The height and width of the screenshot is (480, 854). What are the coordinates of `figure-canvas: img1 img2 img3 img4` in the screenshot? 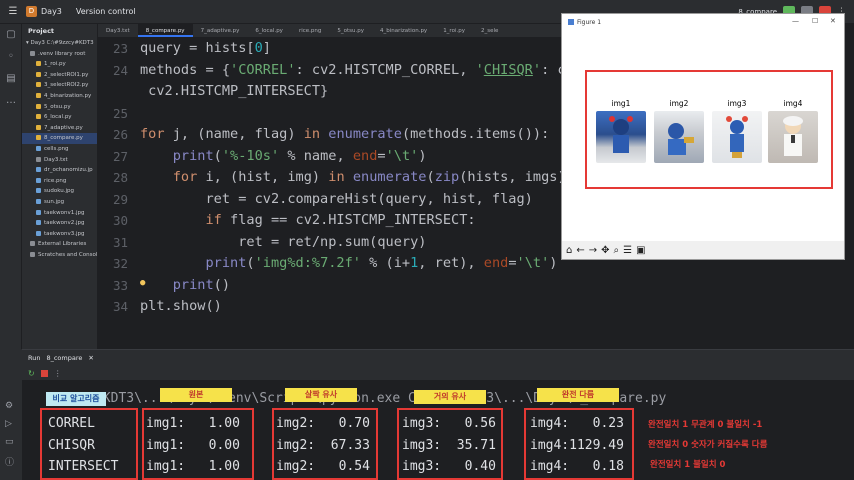 It's located at (703, 135).